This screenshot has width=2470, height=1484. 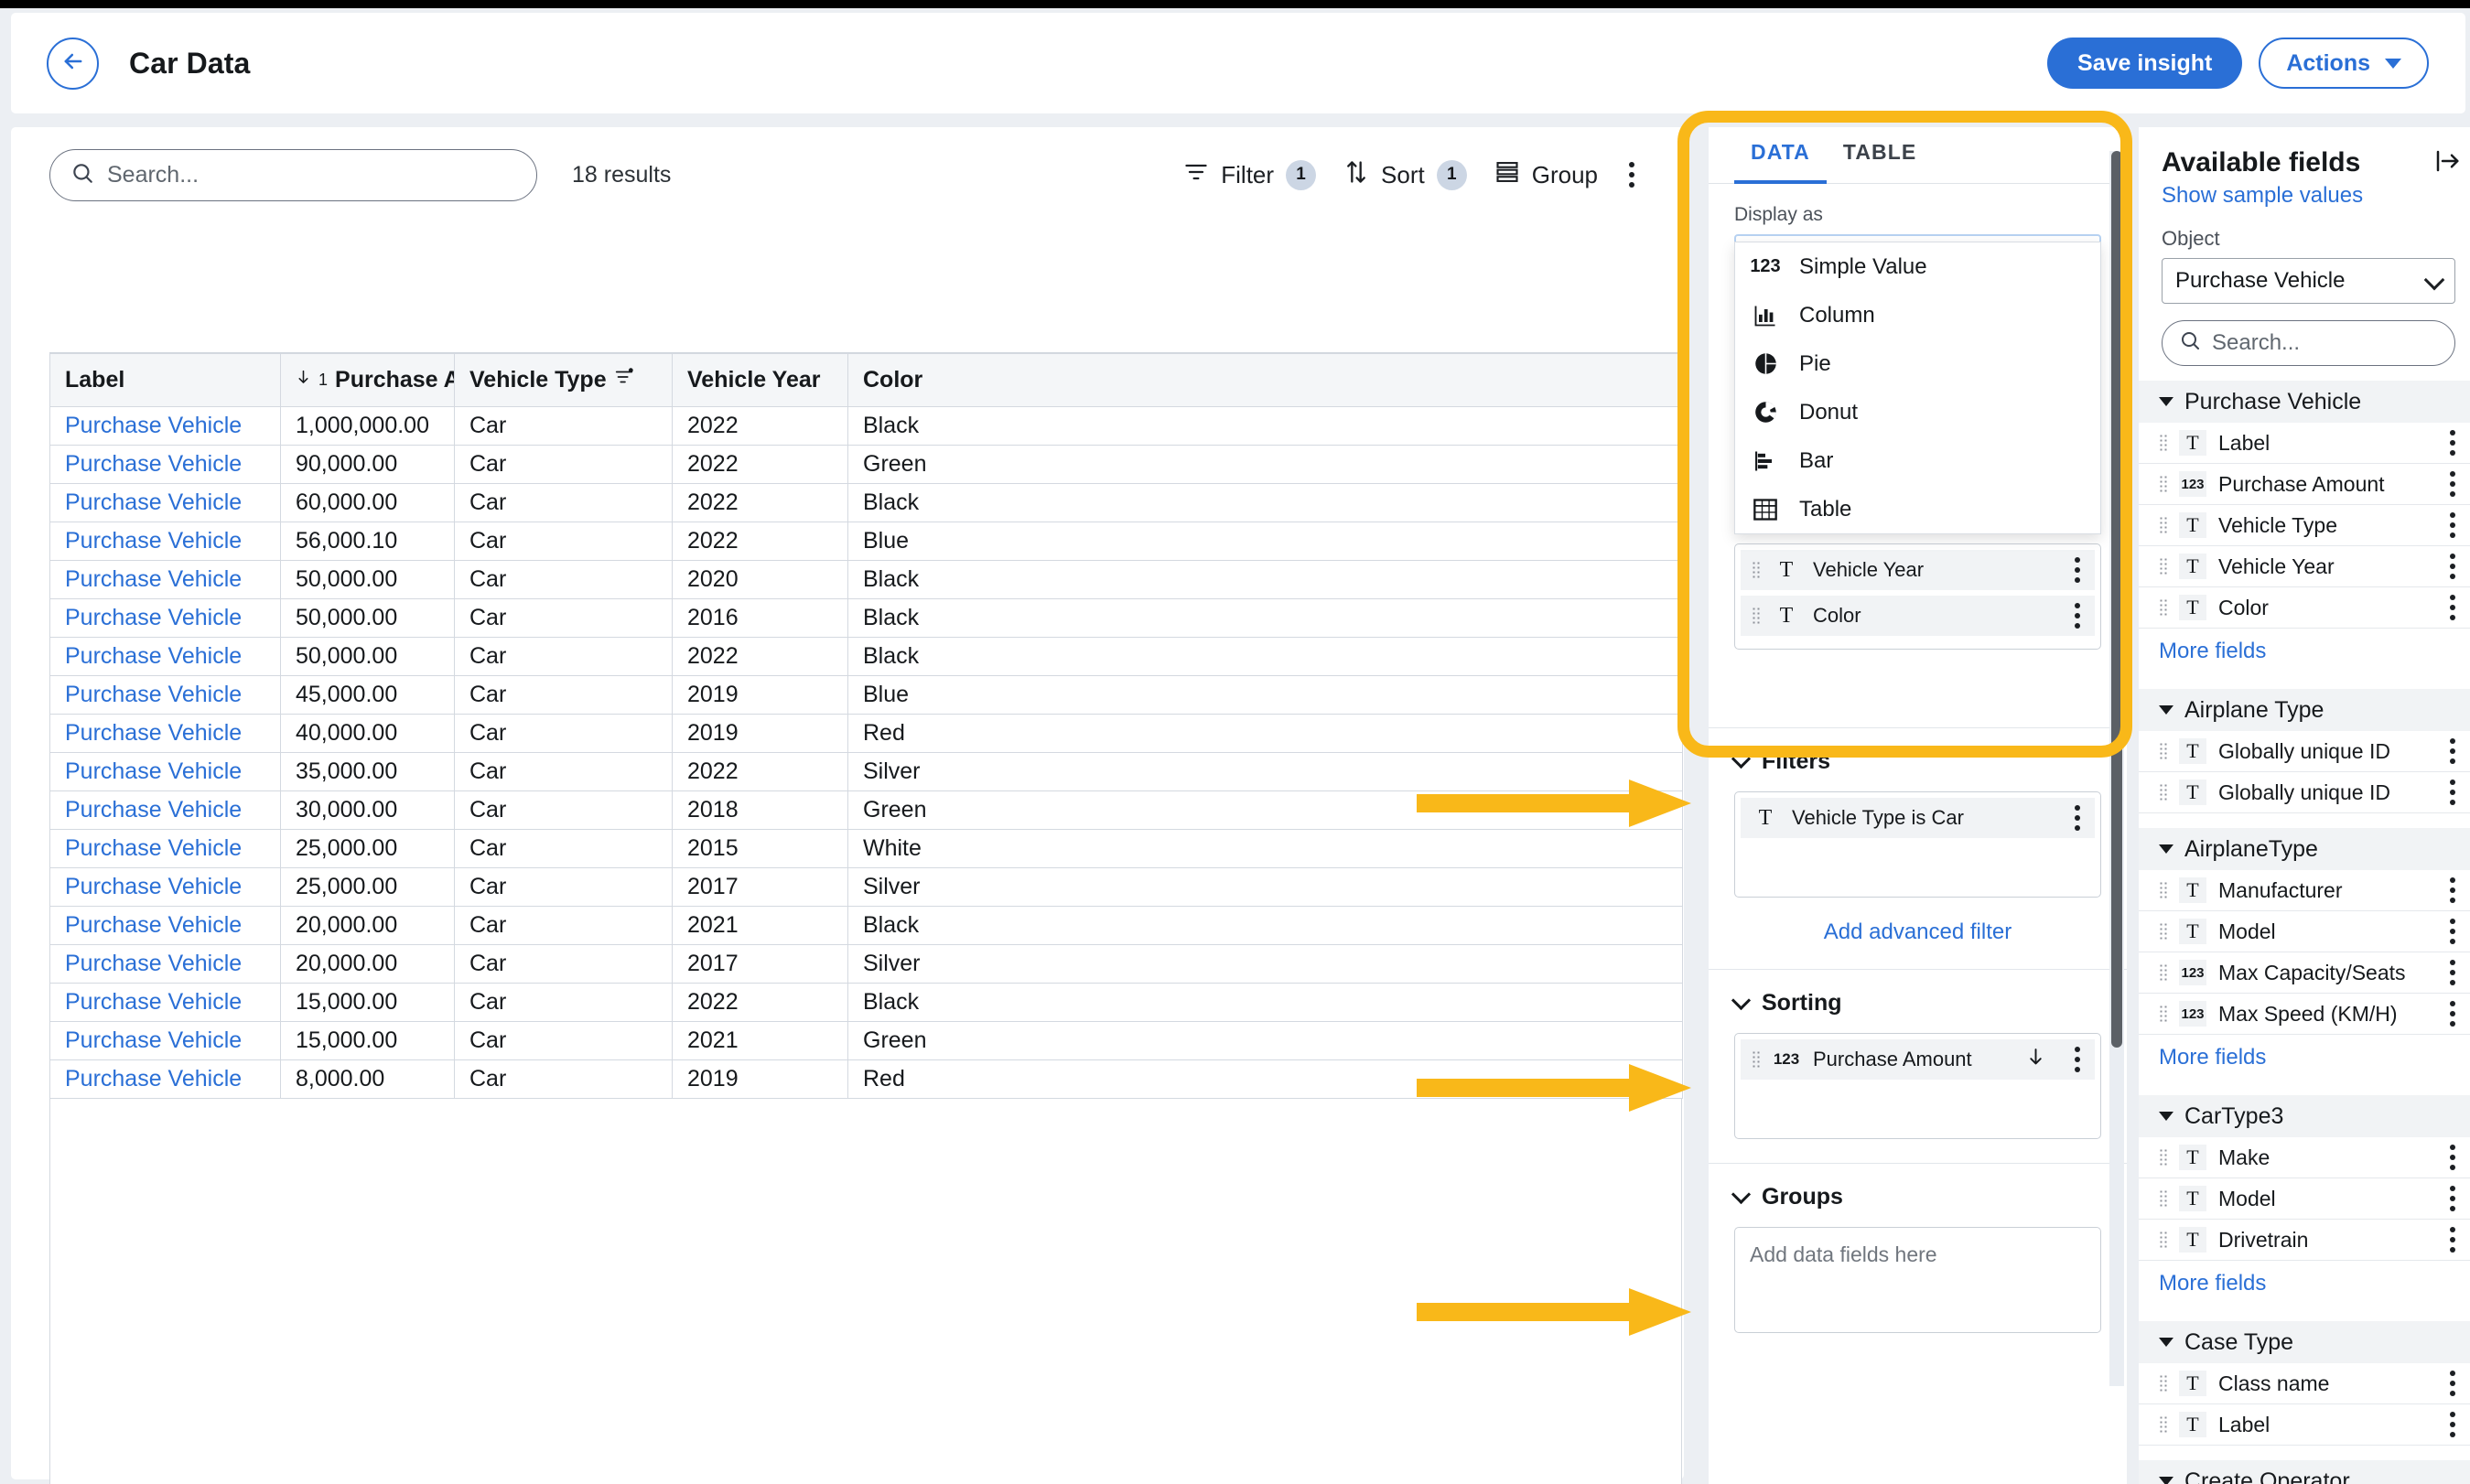 What do you see at coordinates (2304, 1240) in the screenshot?
I see `field-row: T Drivetrain` at bounding box center [2304, 1240].